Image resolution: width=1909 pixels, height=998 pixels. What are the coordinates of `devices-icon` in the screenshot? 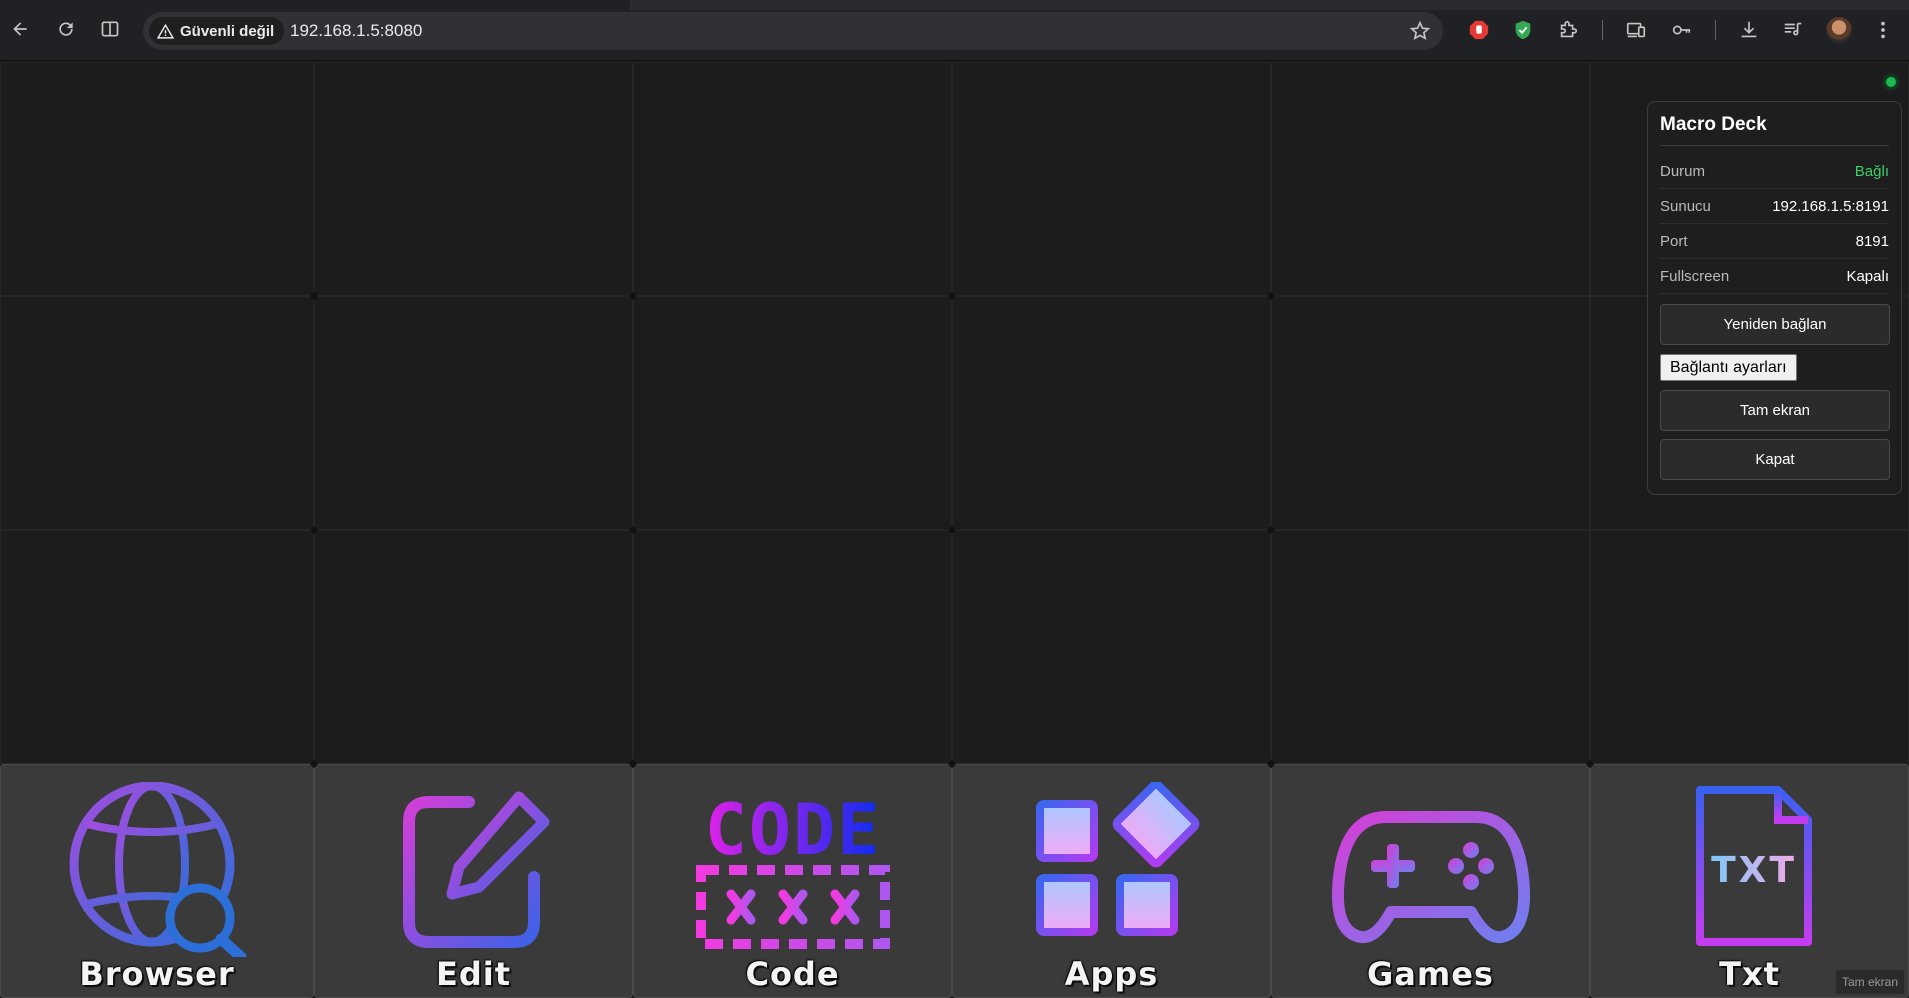 It's located at (1636, 30).